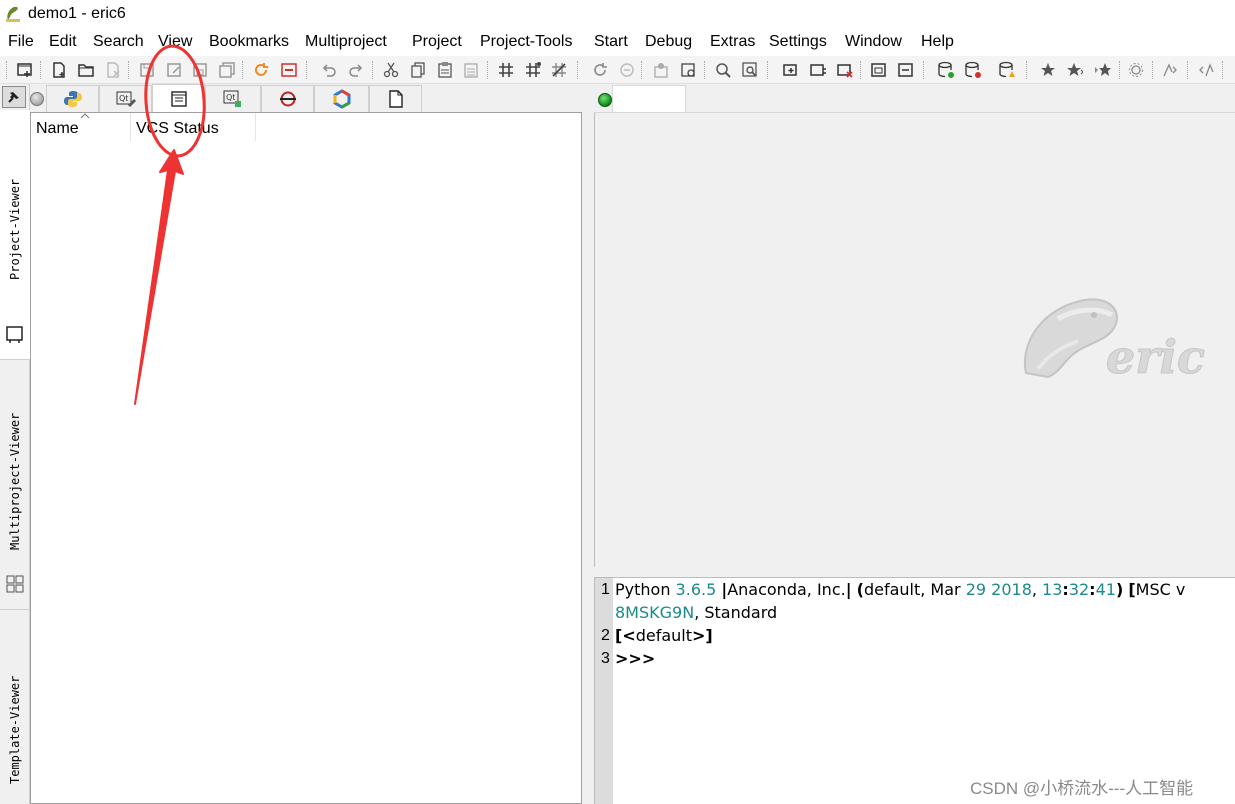 The width and height of the screenshot is (1235, 804). I want to click on hash-icon, so click(506, 70).